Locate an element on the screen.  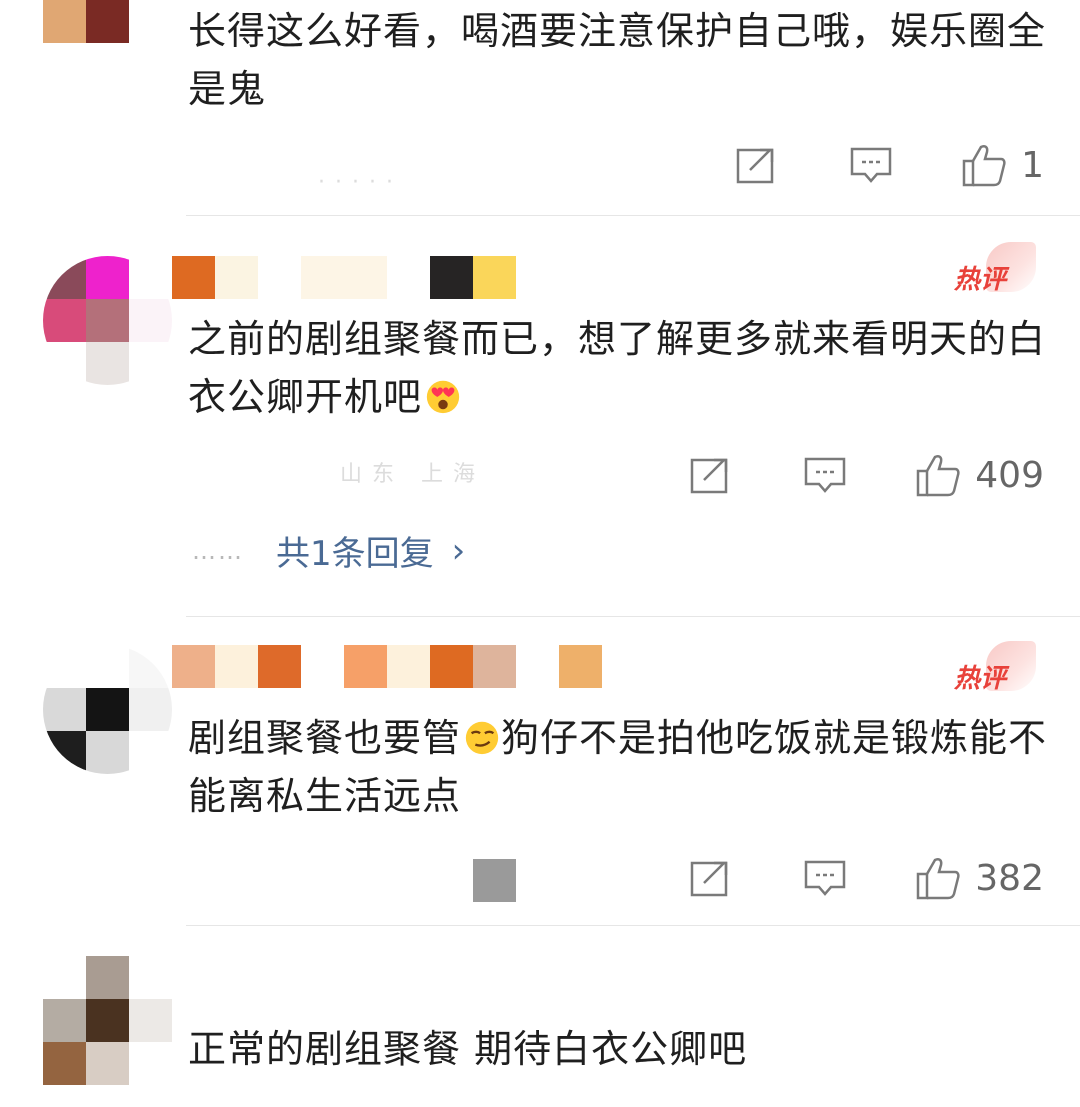
like-button: 382 is located at coordinates (979, 878).